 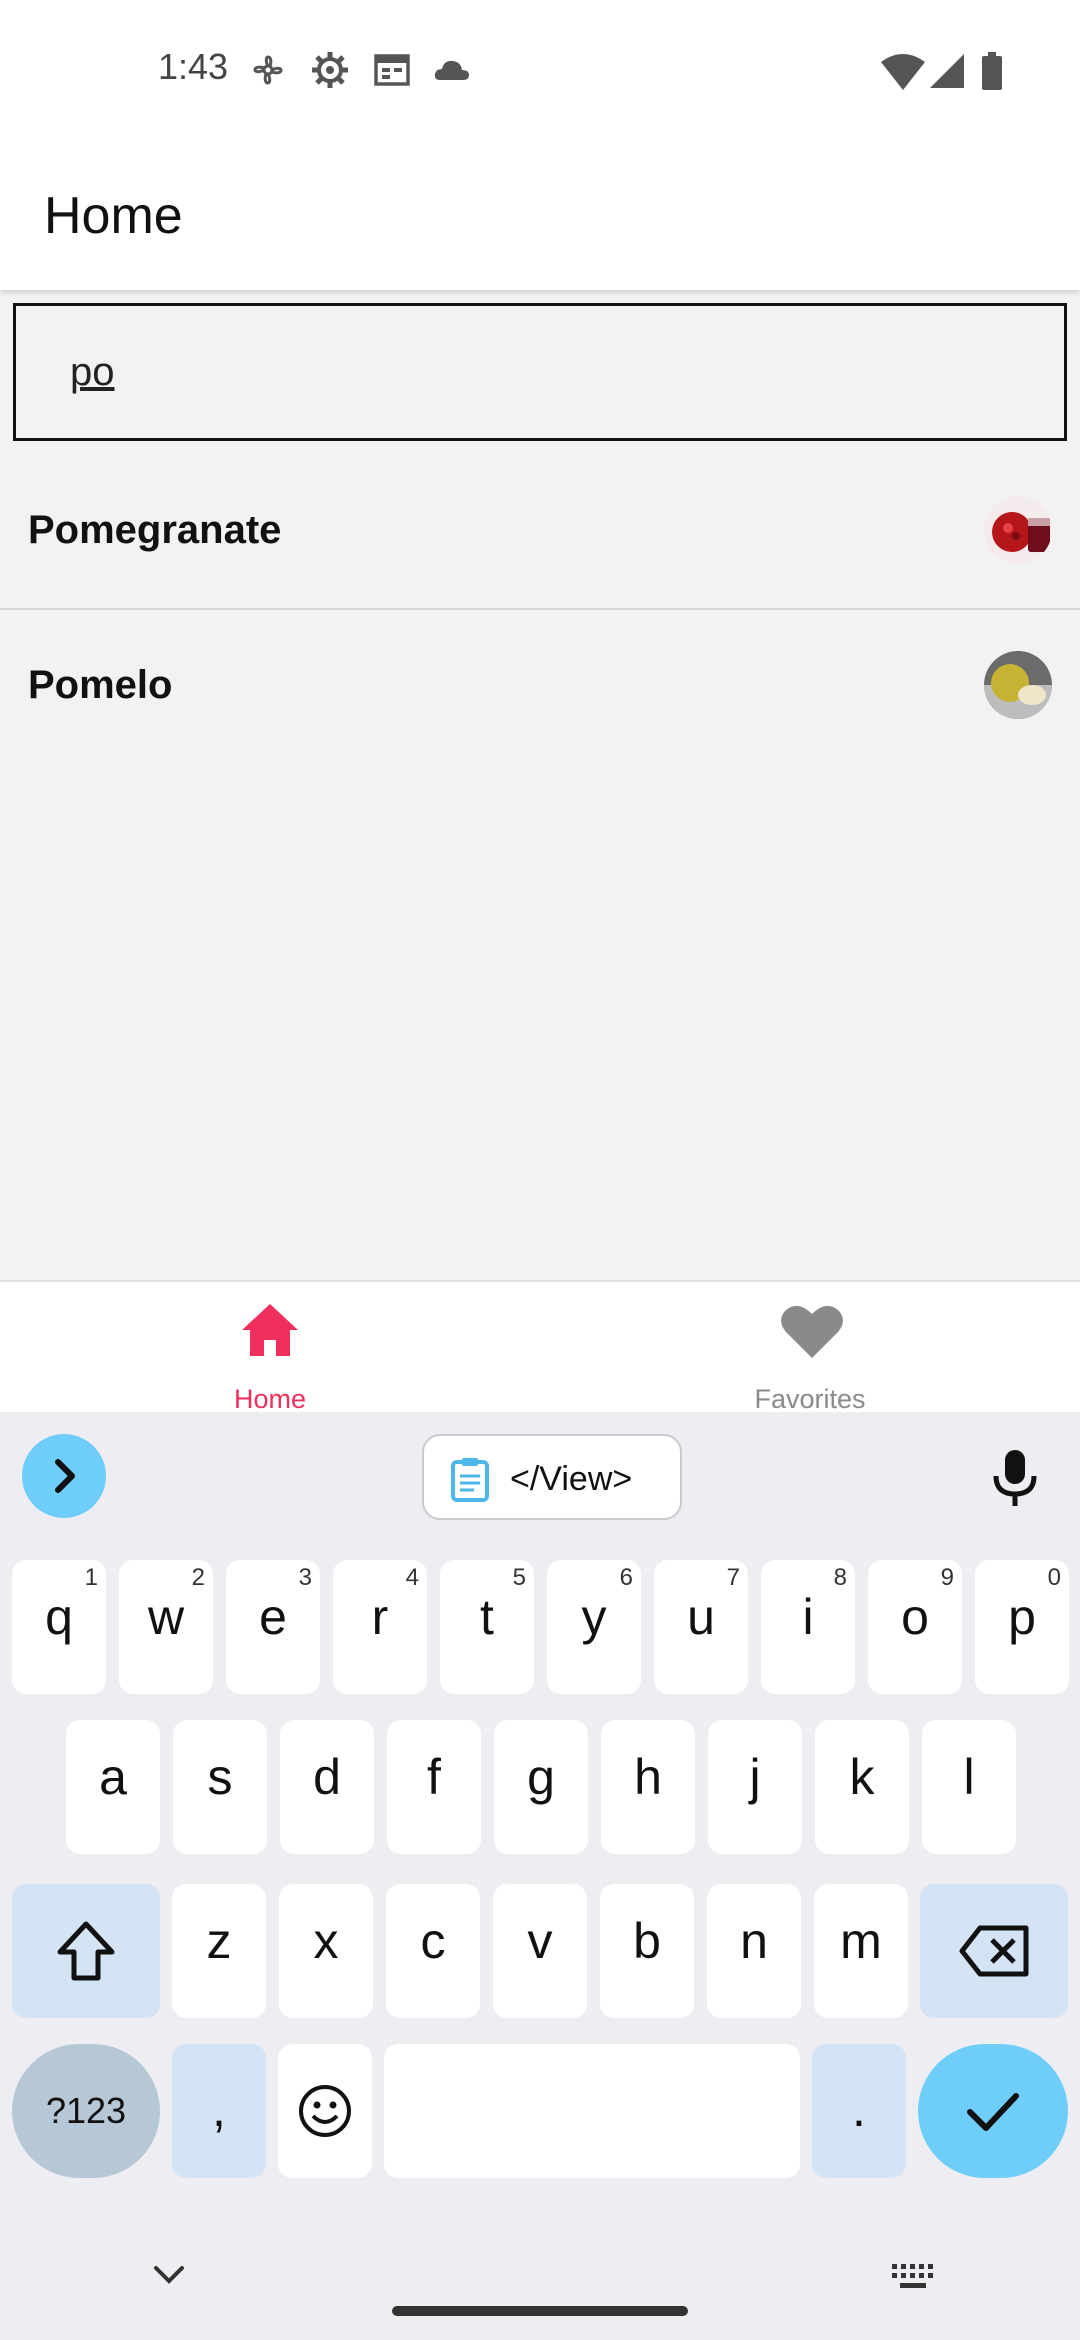 I want to click on key-label: d, so click(x=327, y=1777).